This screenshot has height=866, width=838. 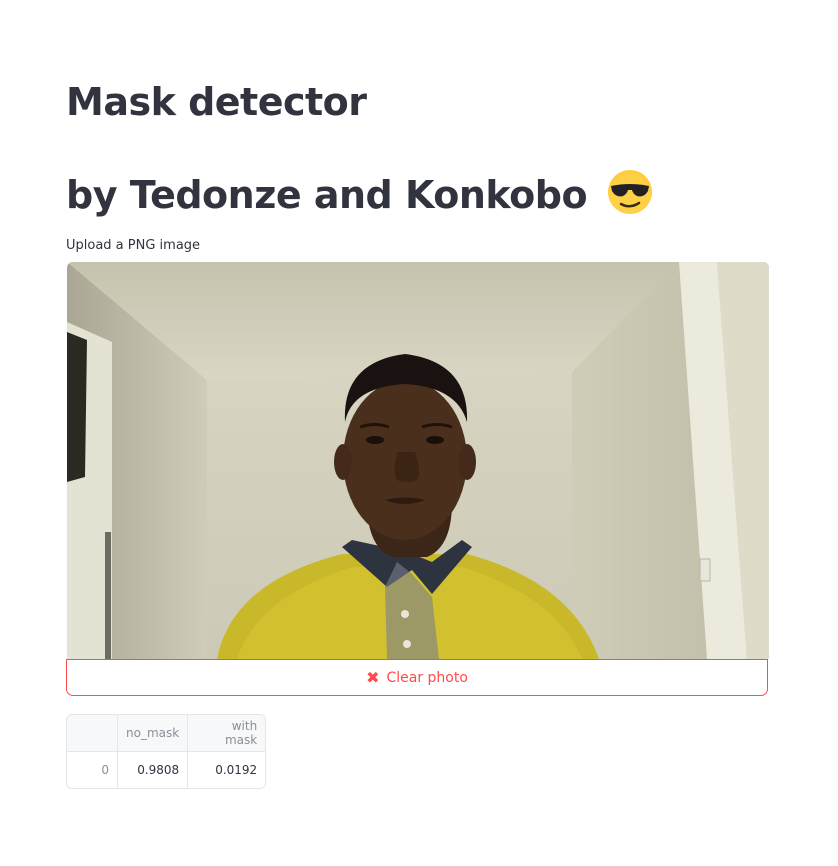 I want to click on clear-photo-label: Clear photo, so click(x=427, y=677).